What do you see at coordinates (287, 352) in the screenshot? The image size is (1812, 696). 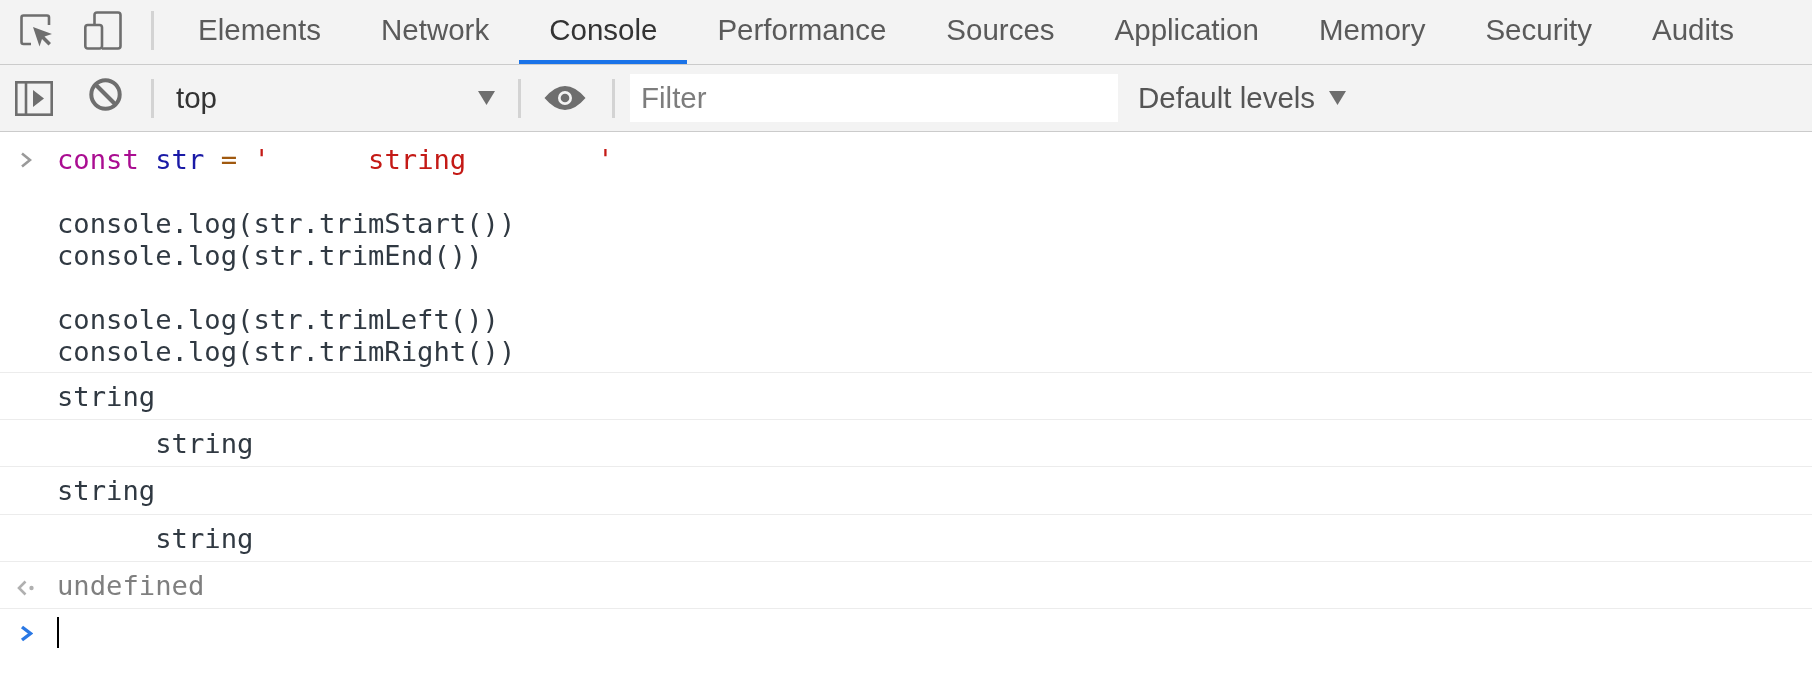 I see `code-line: console.log(str.trimRight())` at bounding box center [287, 352].